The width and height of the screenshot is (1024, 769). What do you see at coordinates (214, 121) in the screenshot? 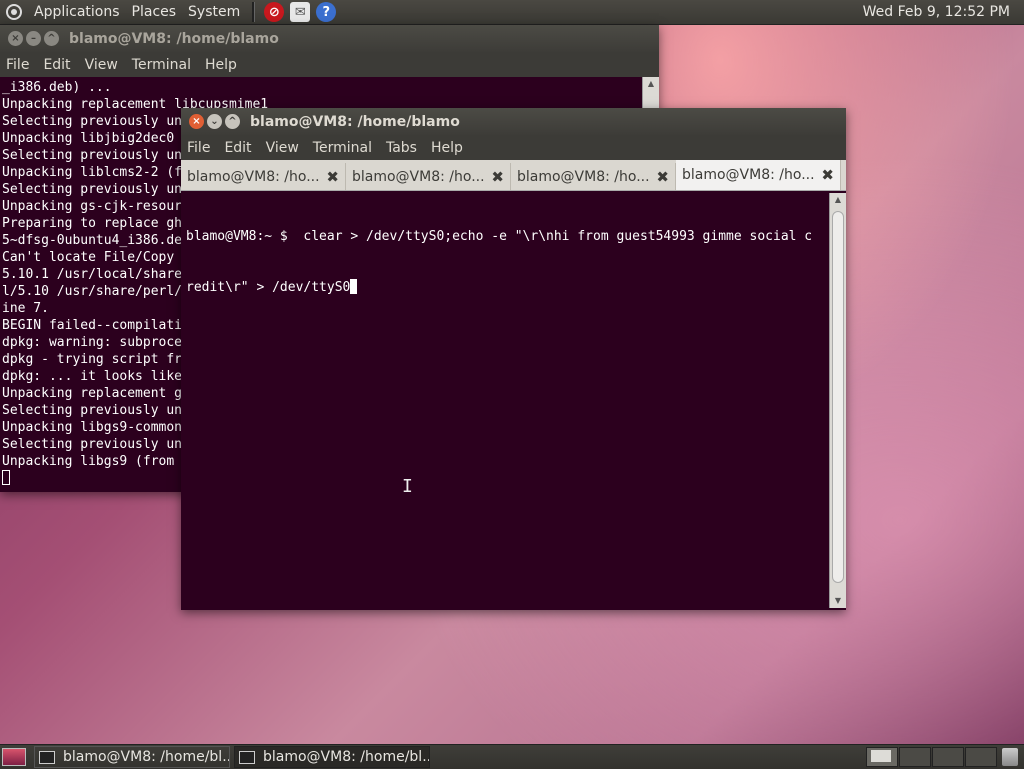
I see `minimize-icon: ⌄` at bounding box center [214, 121].